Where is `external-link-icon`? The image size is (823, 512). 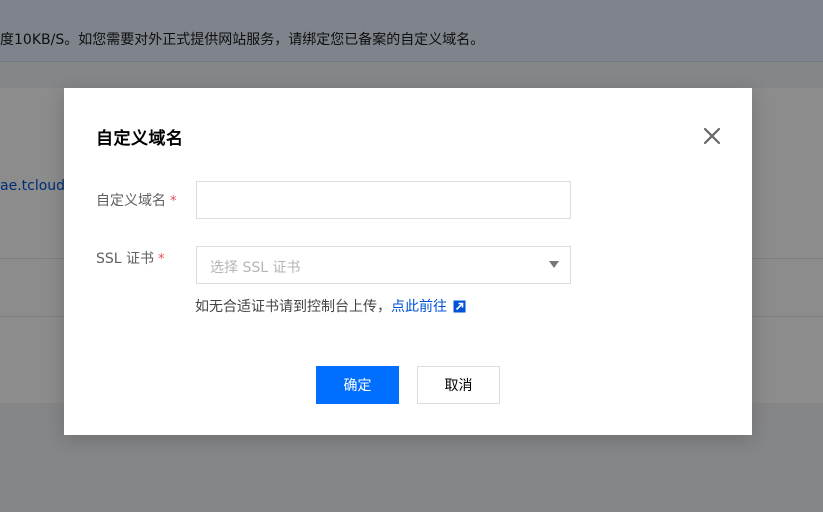 external-link-icon is located at coordinates (459, 306).